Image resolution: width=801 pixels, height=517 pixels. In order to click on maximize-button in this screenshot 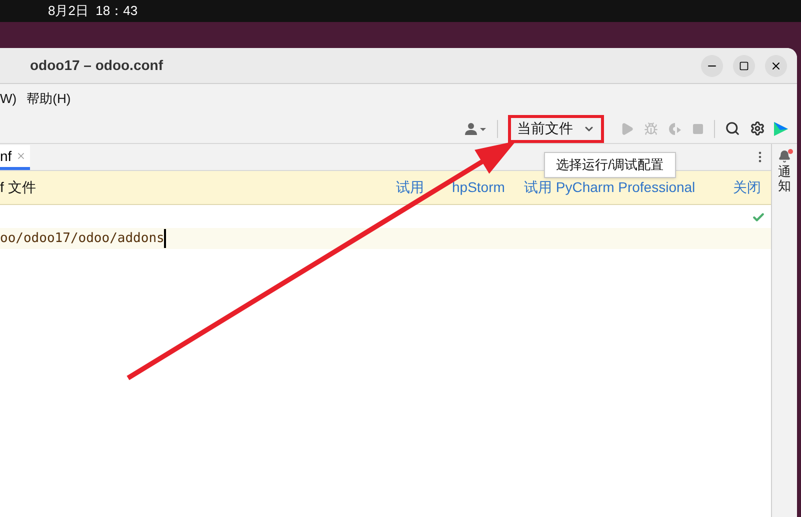, I will do `click(744, 65)`.